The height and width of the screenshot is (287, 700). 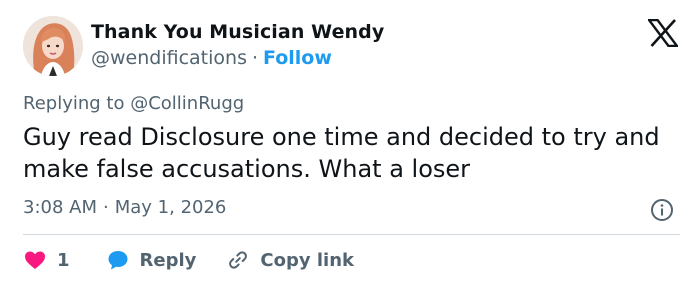 I want to click on like-button: 1, so click(x=46, y=260).